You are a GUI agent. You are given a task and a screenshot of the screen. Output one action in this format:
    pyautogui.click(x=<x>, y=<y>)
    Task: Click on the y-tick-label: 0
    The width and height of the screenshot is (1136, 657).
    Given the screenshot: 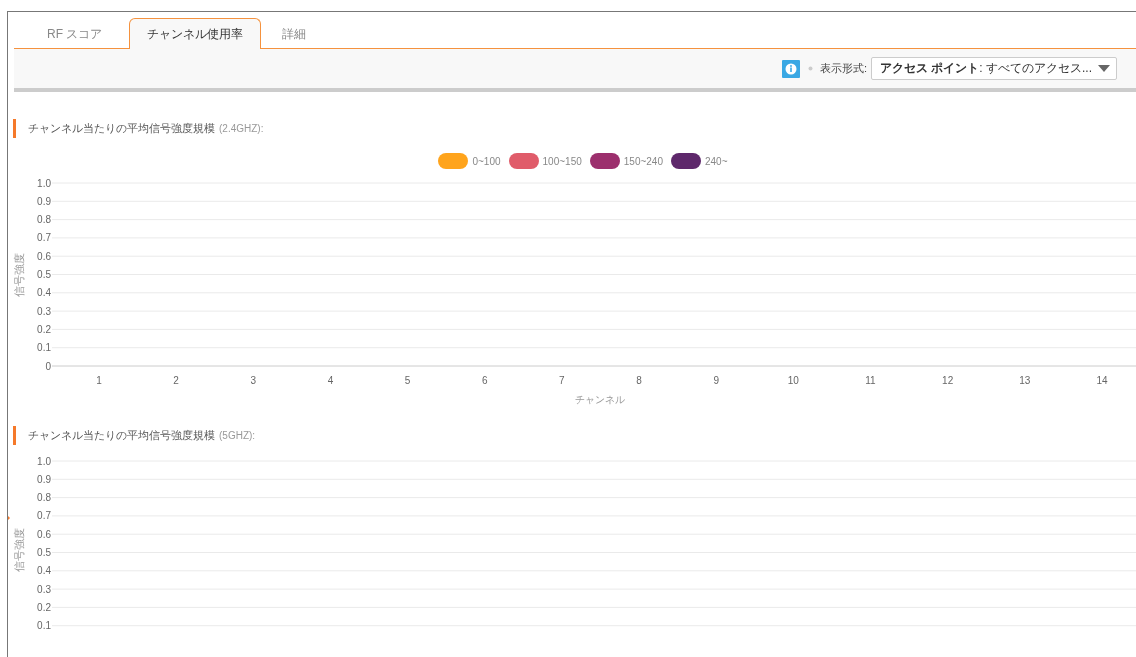 What is the action you would take?
    pyautogui.click(x=48, y=366)
    